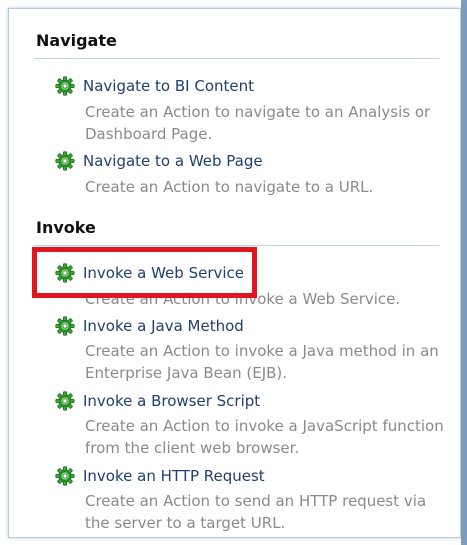 This screenshot has width=467, height=545. I want to click on menu-item-navigate-to-bi-content: Navigate to BI Content, so click(154, 86).